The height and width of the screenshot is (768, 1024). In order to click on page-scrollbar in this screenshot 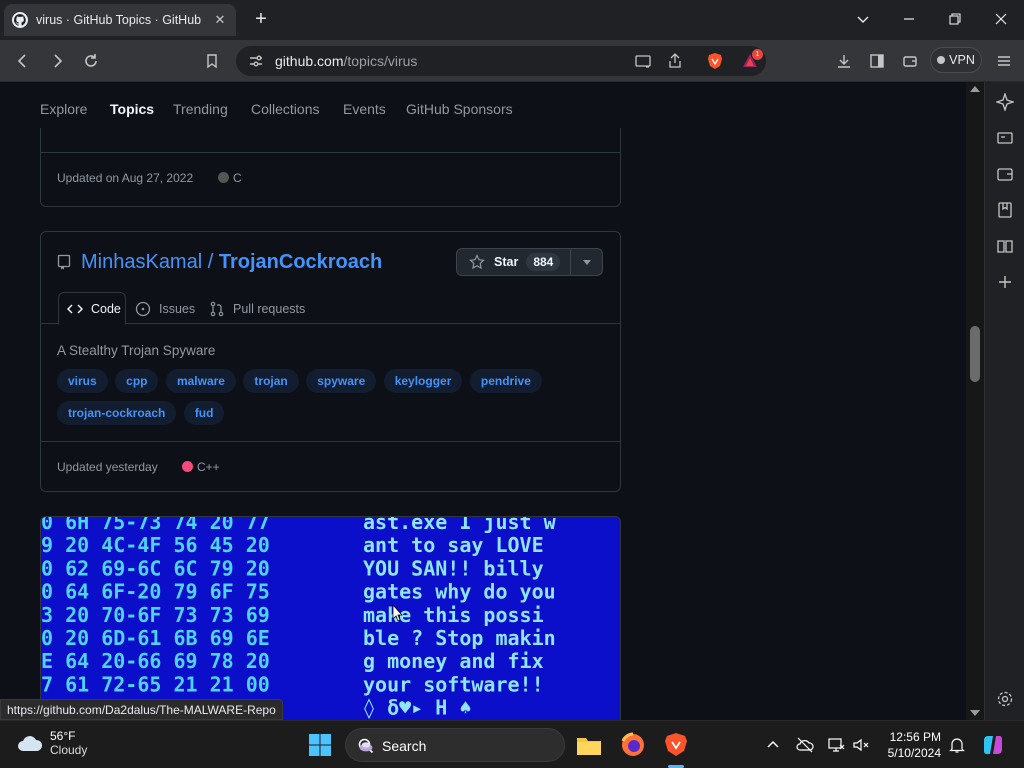, I will do `click(975, 401)`.